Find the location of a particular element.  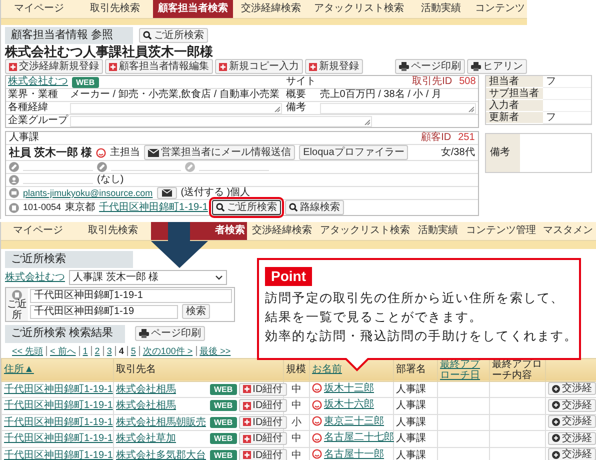

nav-tab: コンテンツ管理 is located at coordinates (501, 231).